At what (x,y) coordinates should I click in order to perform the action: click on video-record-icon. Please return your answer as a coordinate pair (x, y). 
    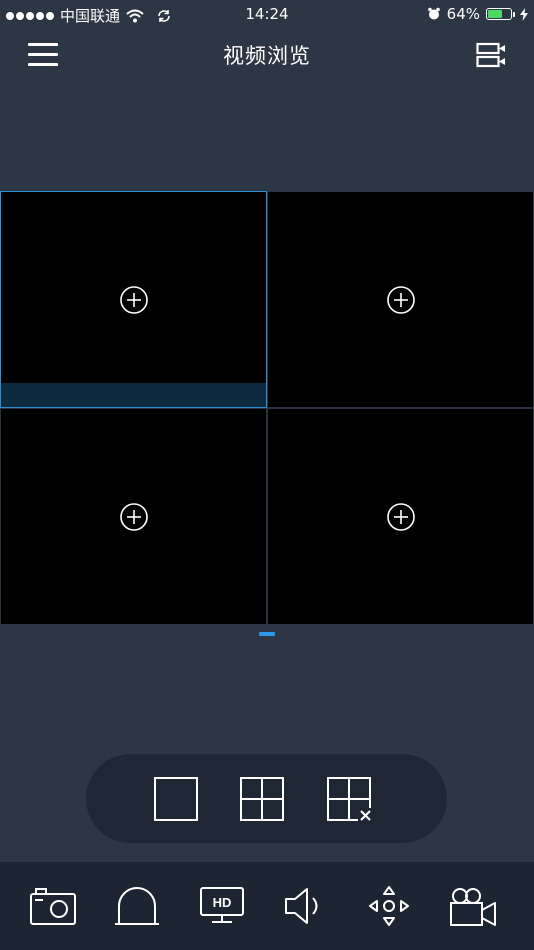
    Looking at the image, I should click on (473, 907).